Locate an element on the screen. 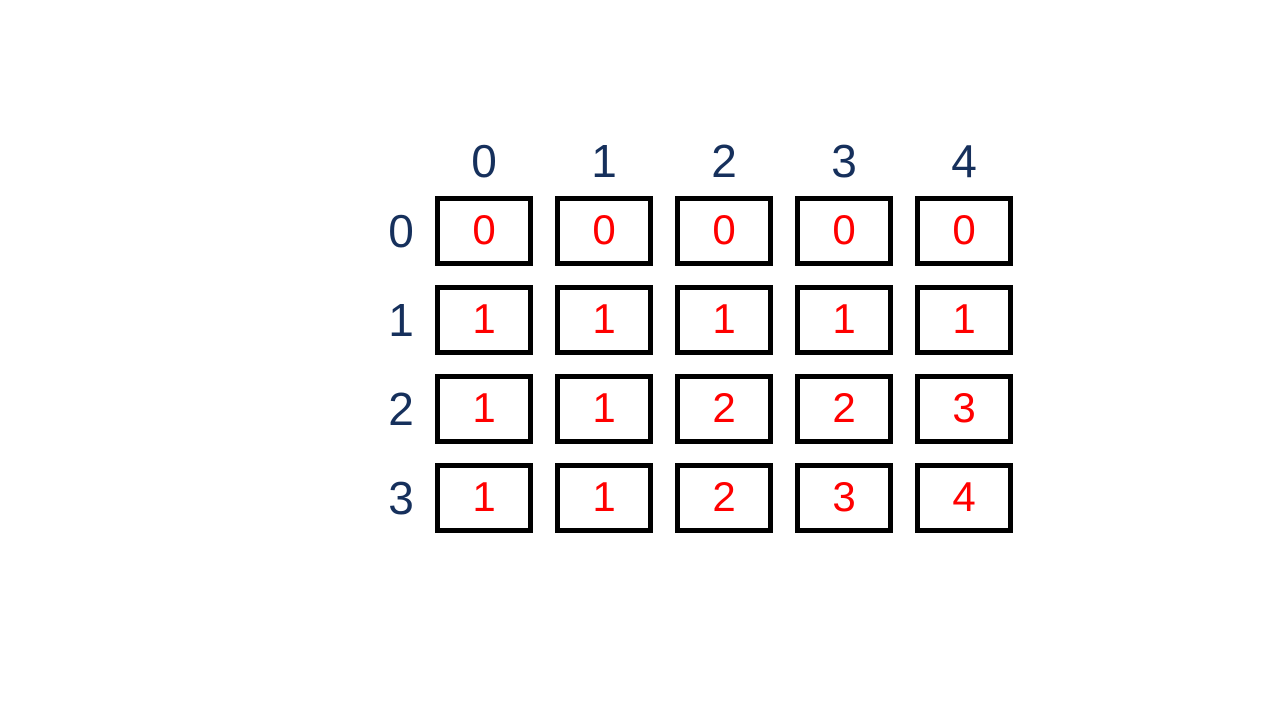 The image size is (1280, 720). cell-r3-c3: 3 is located at coordinates (844, 498).